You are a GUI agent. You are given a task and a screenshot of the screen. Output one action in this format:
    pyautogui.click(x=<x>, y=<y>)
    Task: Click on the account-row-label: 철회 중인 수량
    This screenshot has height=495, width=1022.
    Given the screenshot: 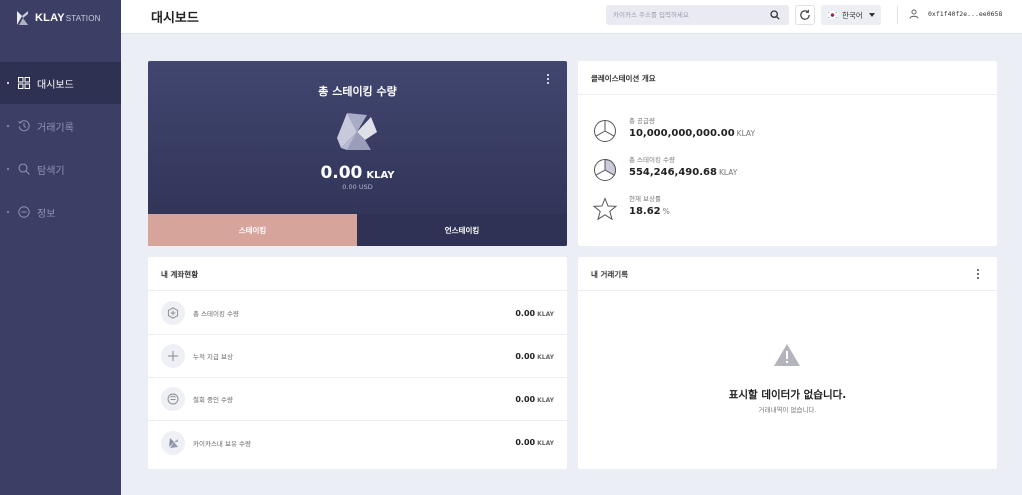 What is the action you would take?
    pyautogui.click(x=213, y=400)
    